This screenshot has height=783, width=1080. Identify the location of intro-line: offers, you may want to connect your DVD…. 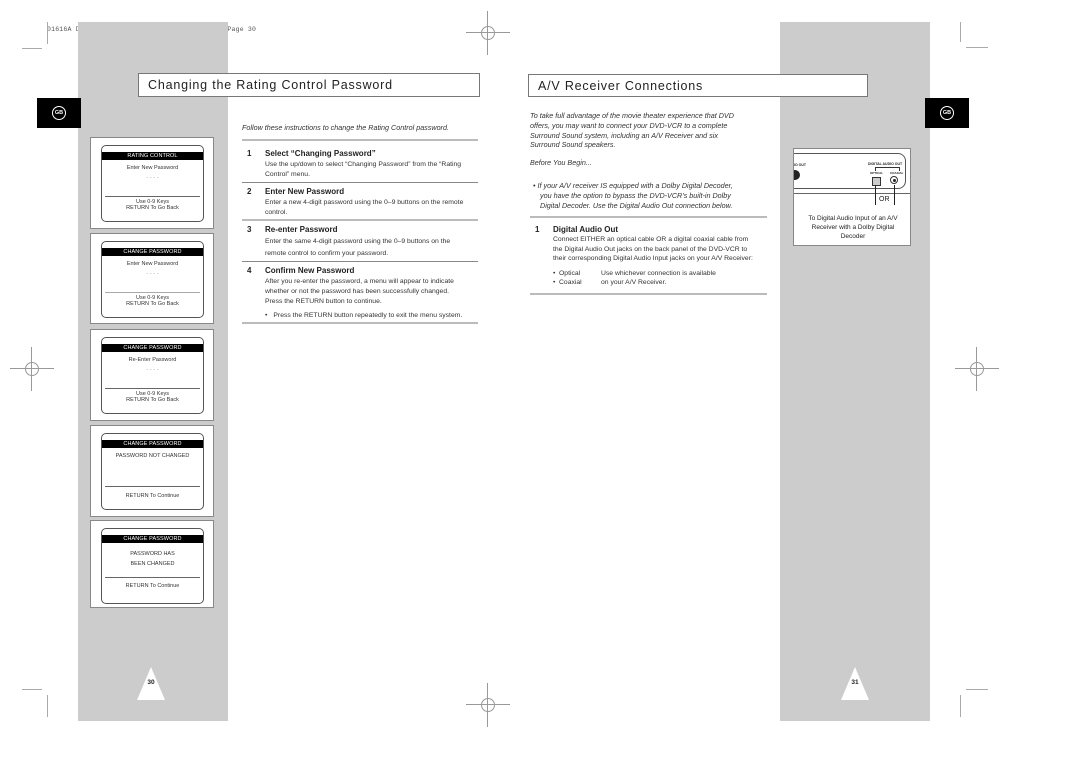
(629, 125).